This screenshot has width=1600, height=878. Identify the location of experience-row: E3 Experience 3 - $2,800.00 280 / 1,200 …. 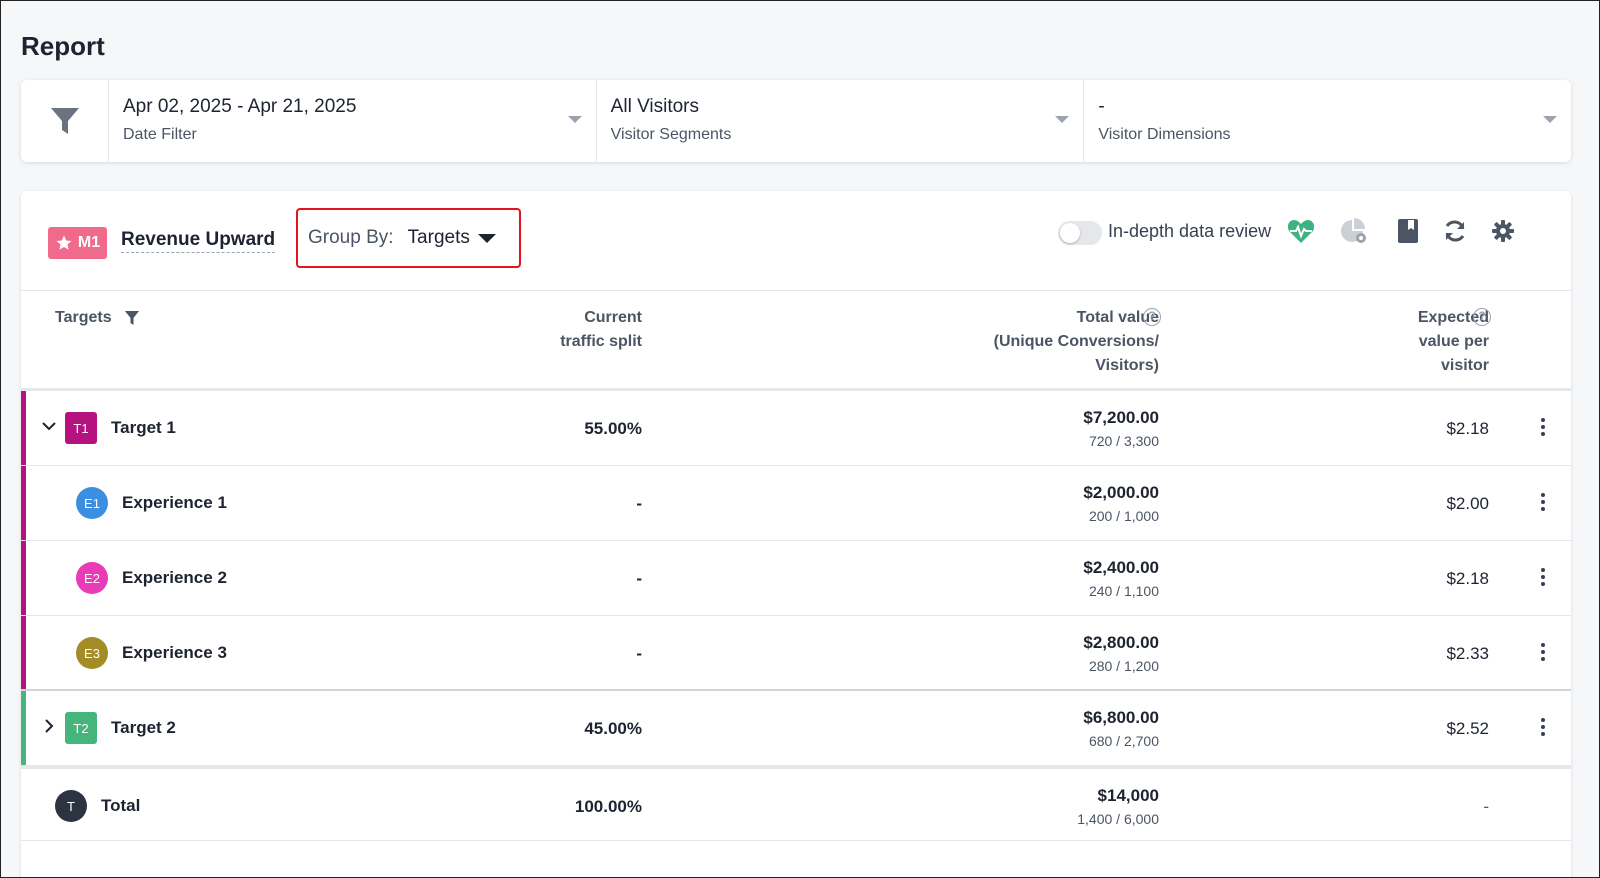
(796, 653).